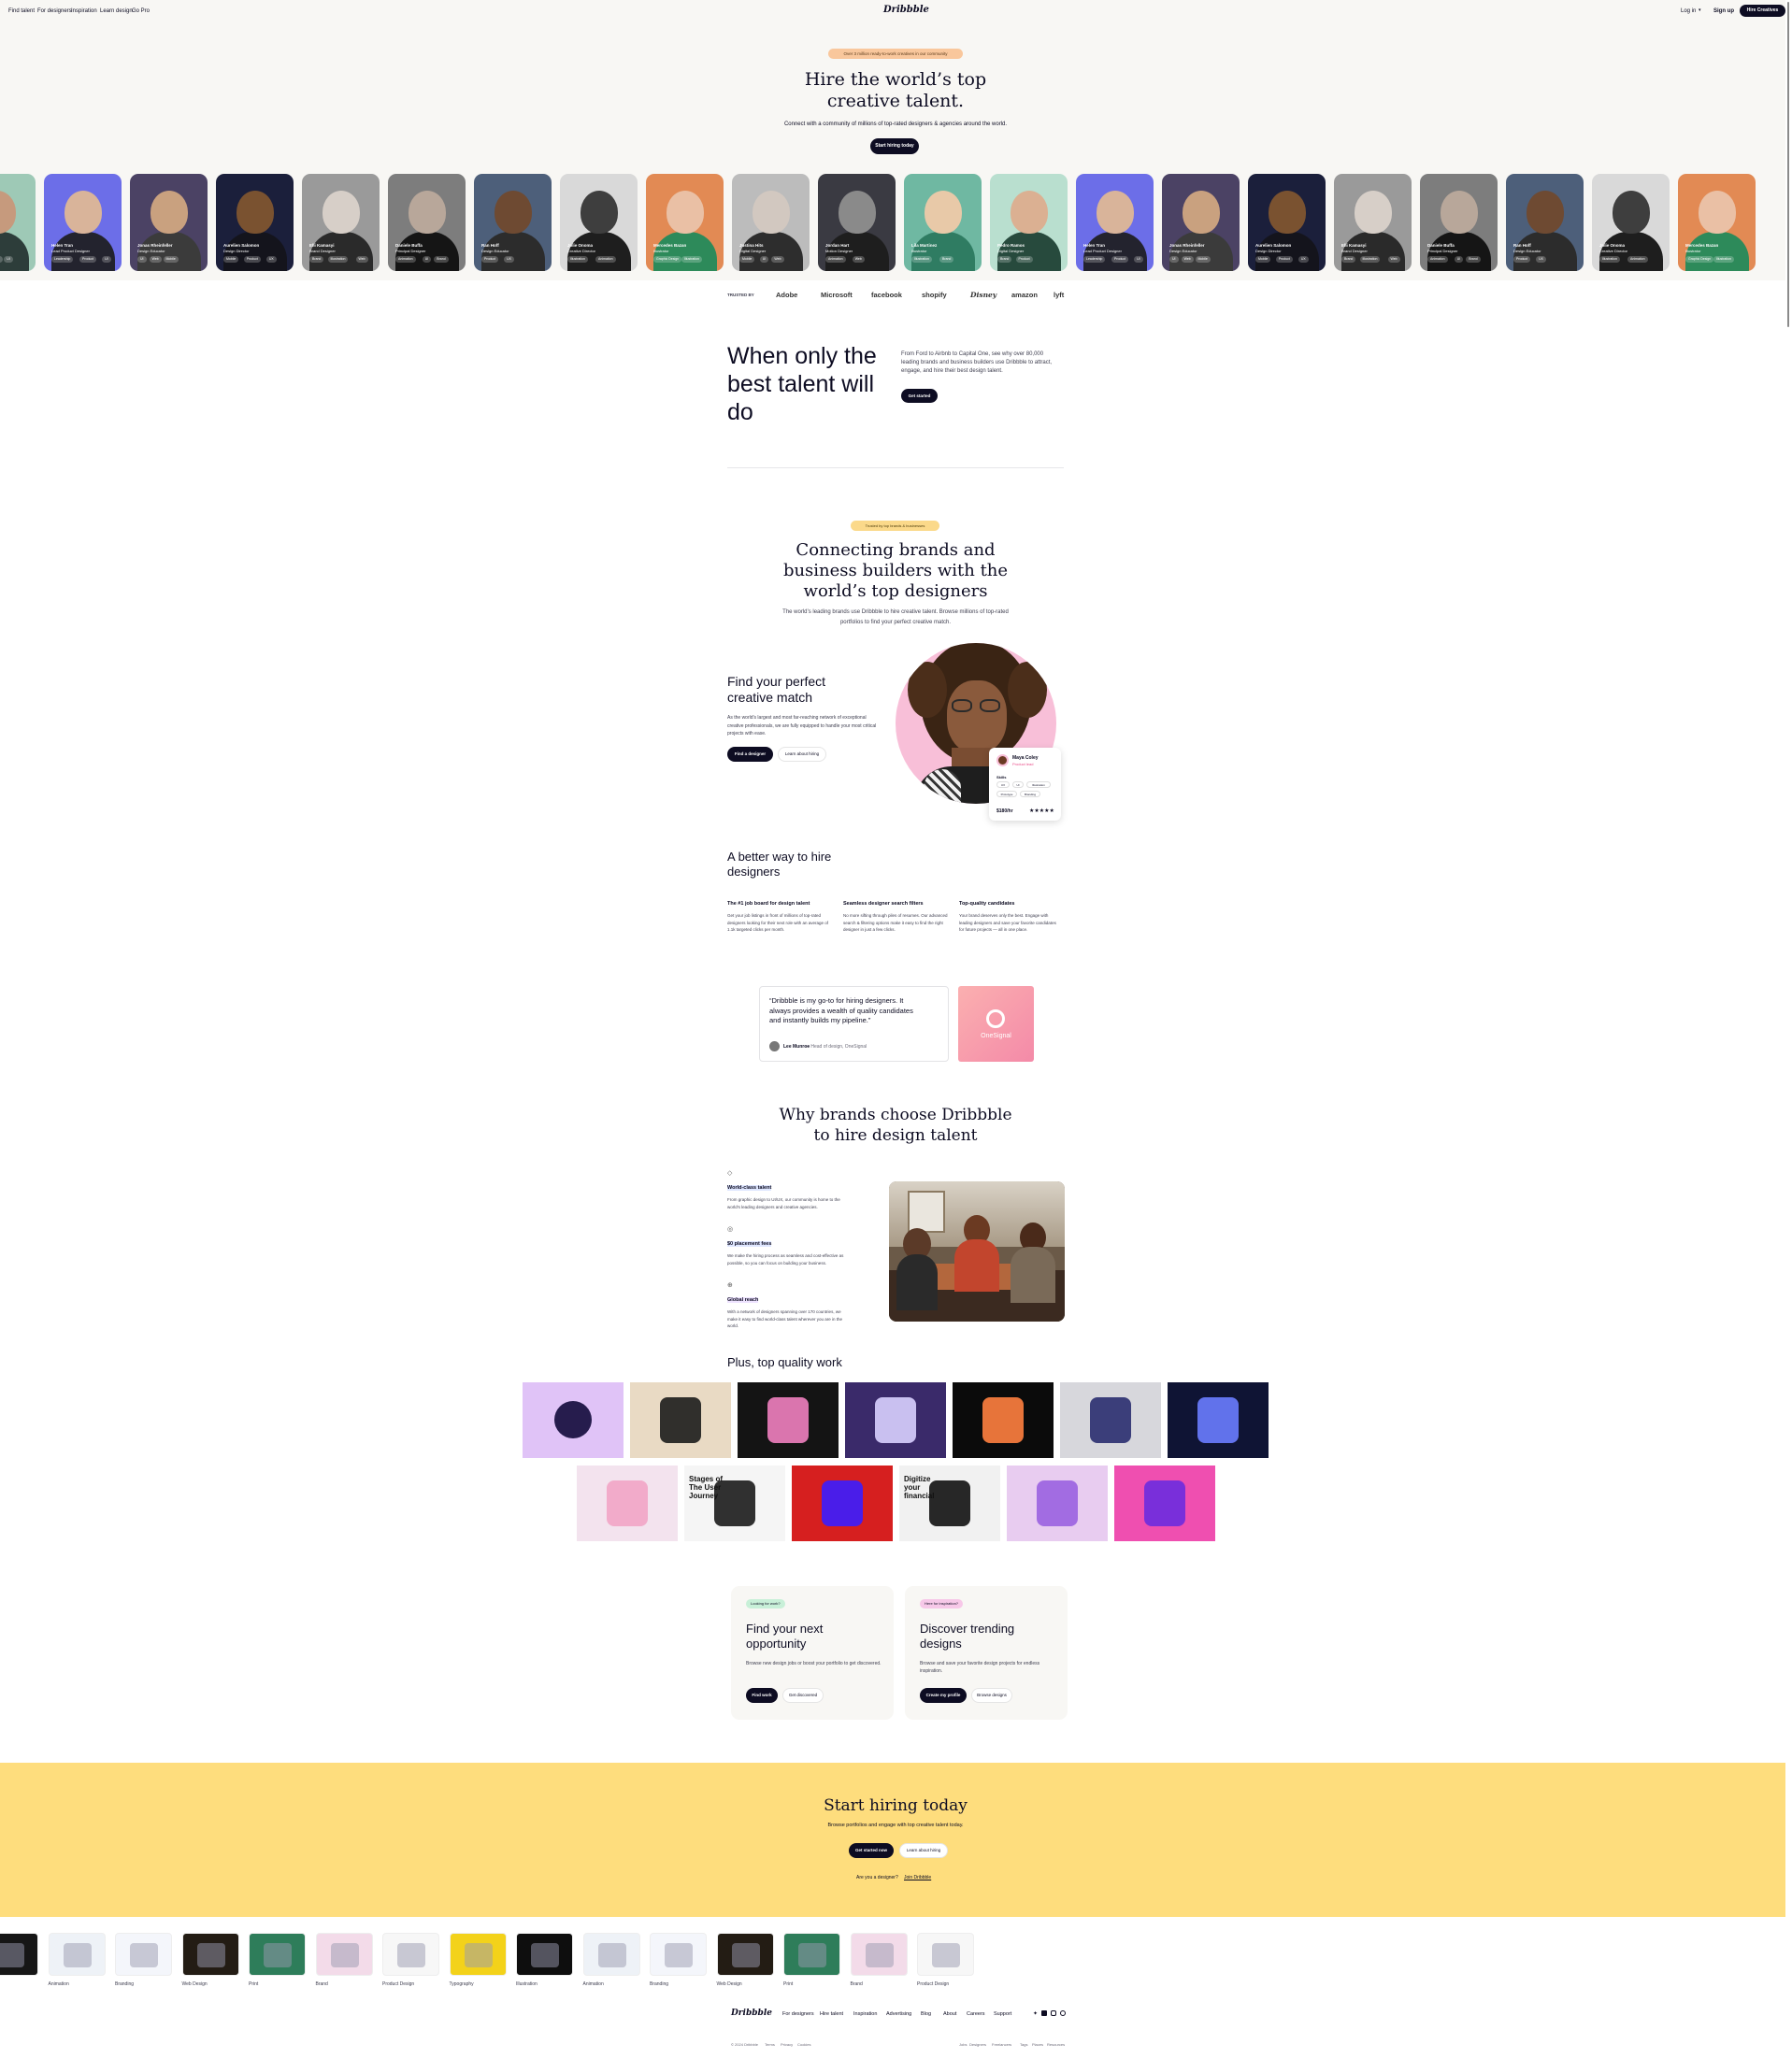 This screenshot has height=2059, width=1792. What do you see at coordinates (1037, 2044) in the screenshot?
I see `bottom-link: Places` at bounding box center [1037, 2044].